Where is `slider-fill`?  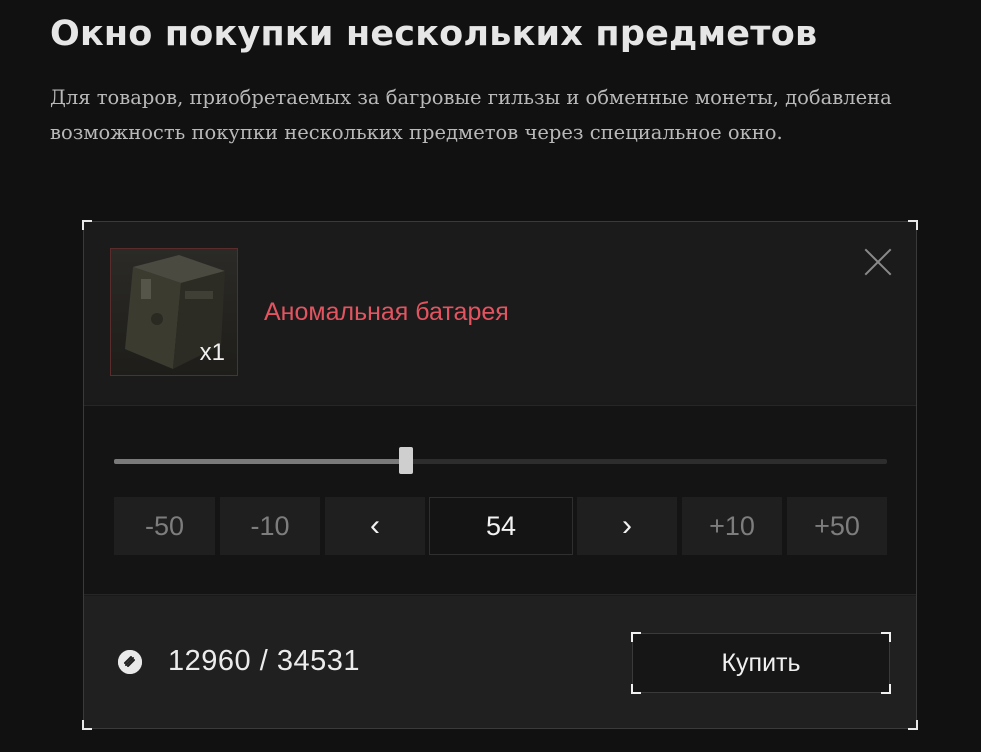
slider-fill is located at coordinates (260, 461).